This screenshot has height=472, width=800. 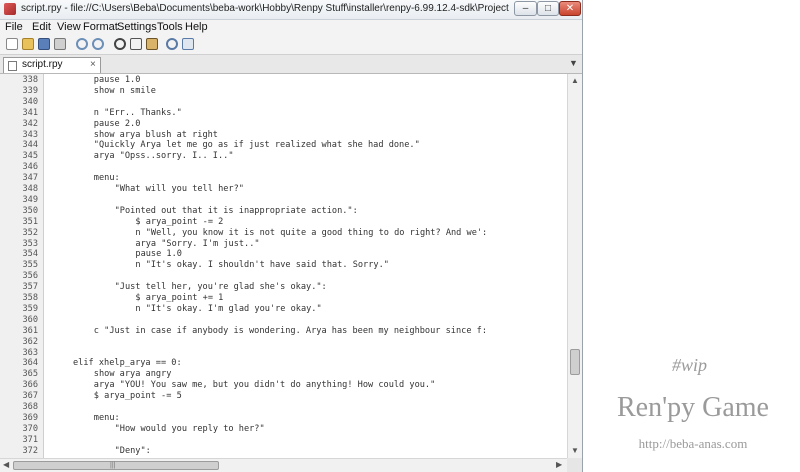 I want to click on code-line: show arya angry, so click(x=132, y=374).